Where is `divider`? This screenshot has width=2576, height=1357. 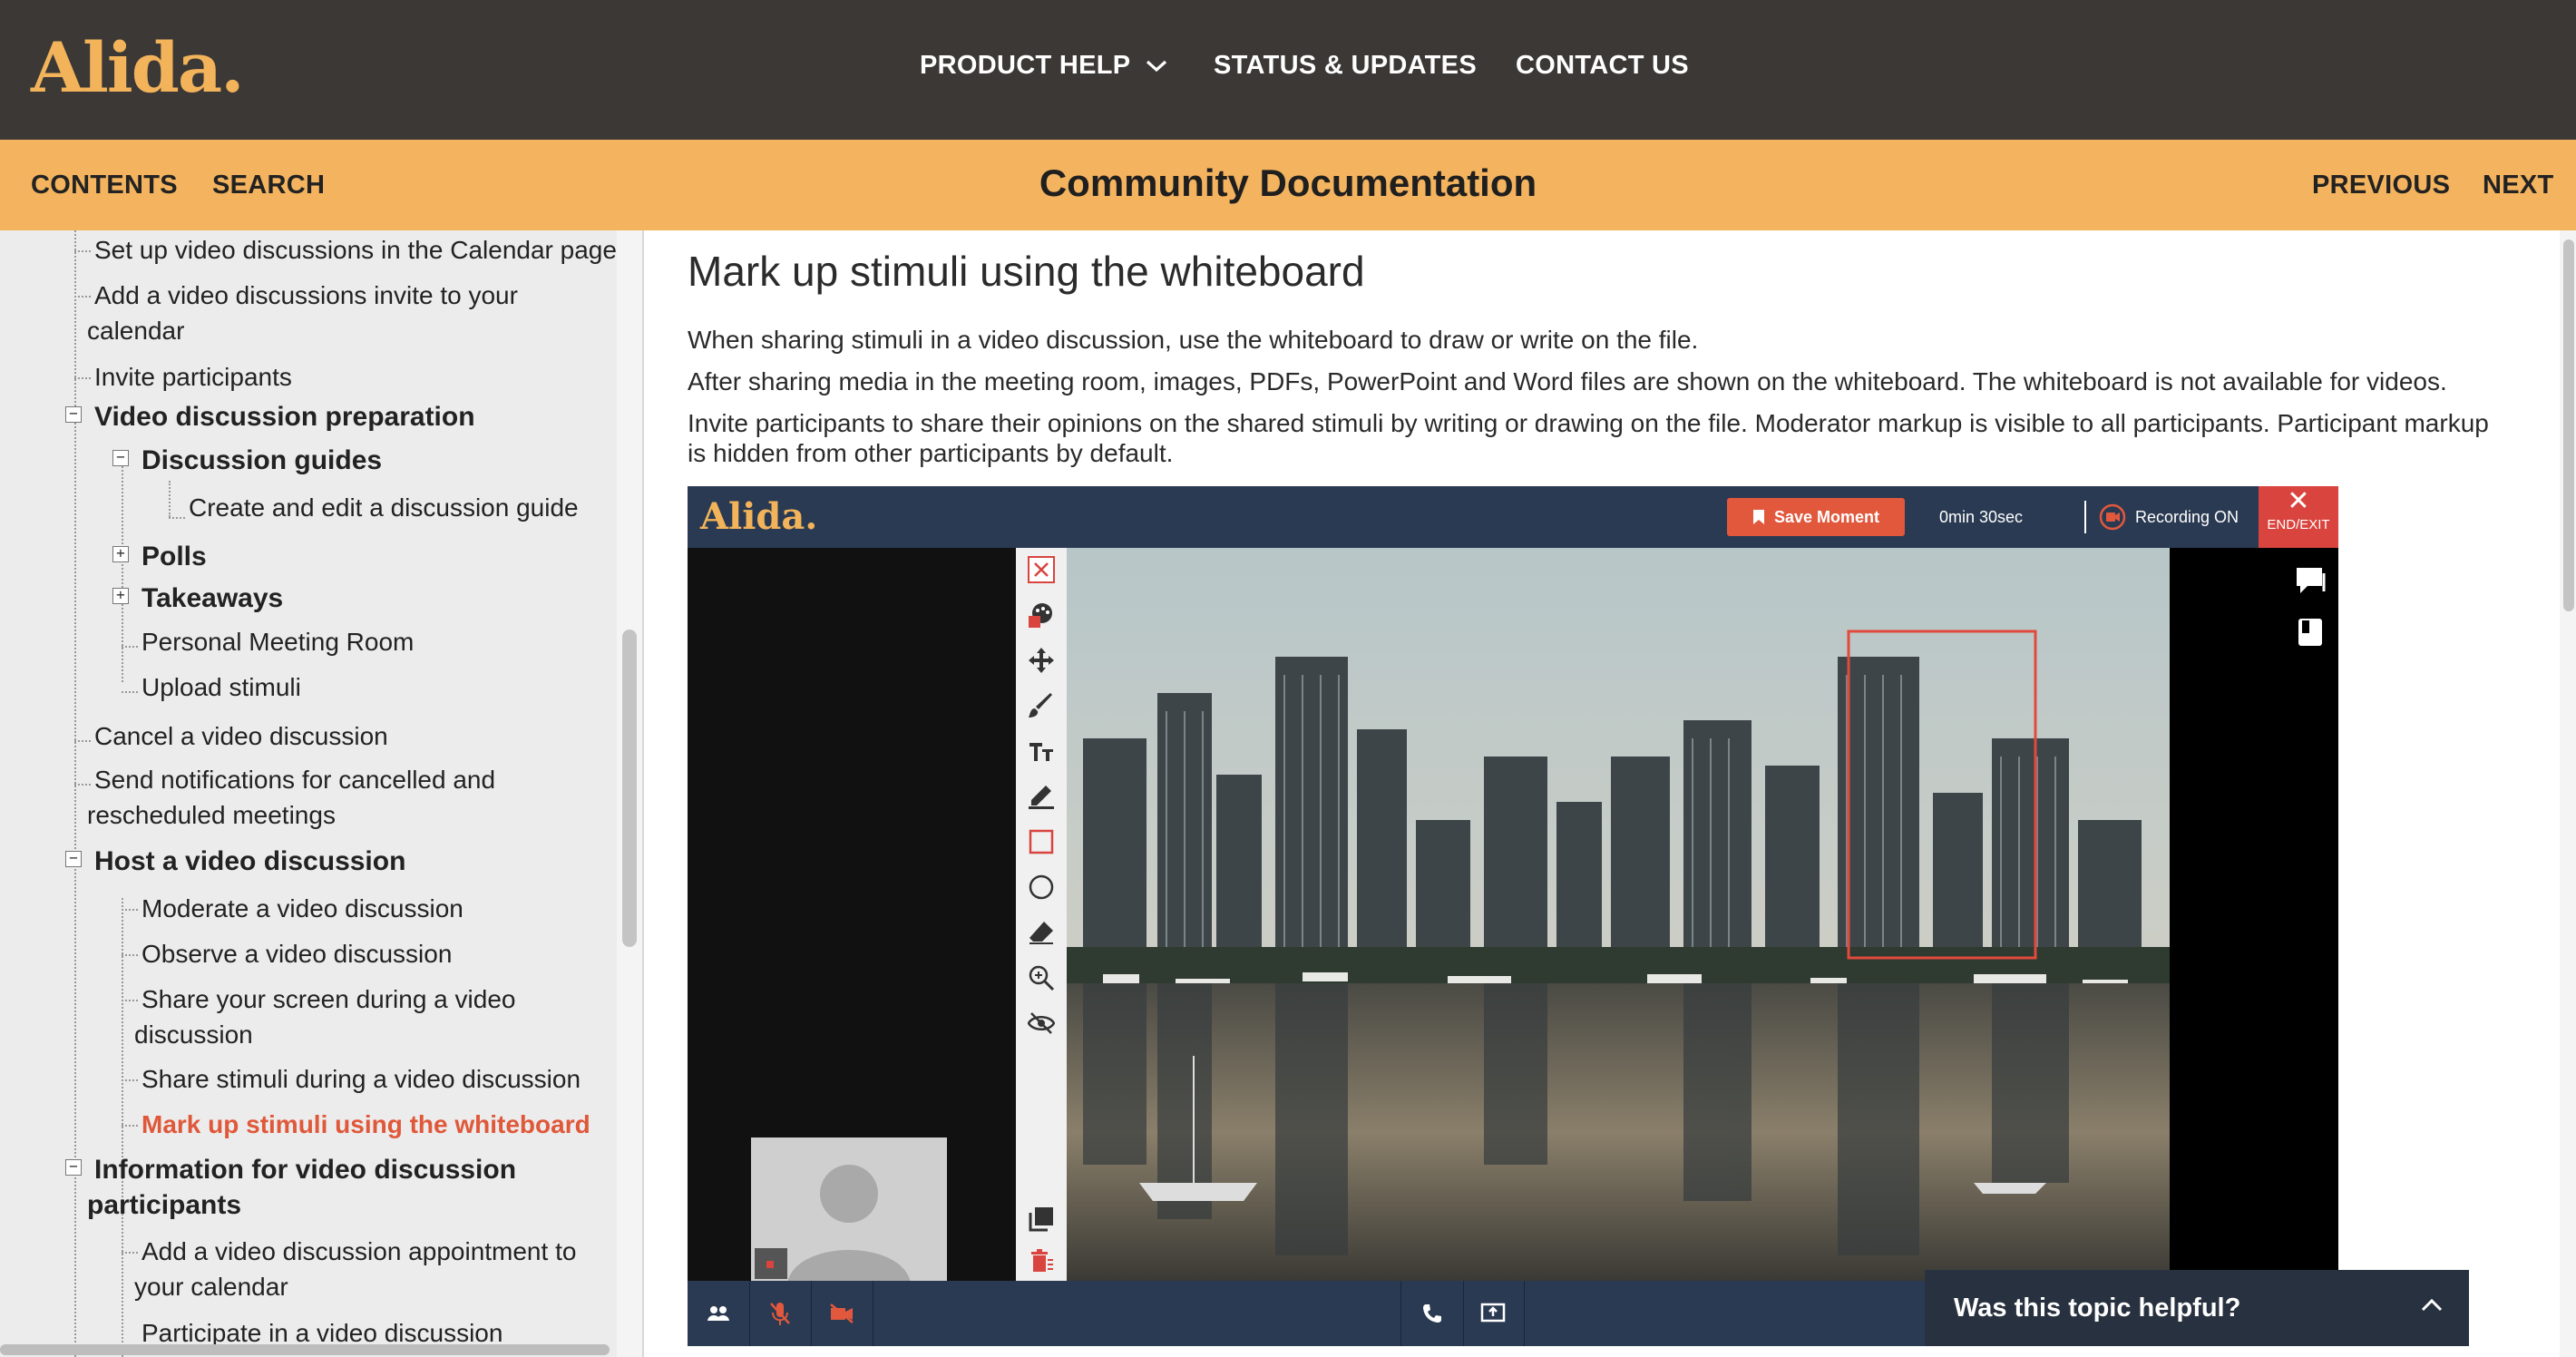
divider is located at coordinates (643, 793).